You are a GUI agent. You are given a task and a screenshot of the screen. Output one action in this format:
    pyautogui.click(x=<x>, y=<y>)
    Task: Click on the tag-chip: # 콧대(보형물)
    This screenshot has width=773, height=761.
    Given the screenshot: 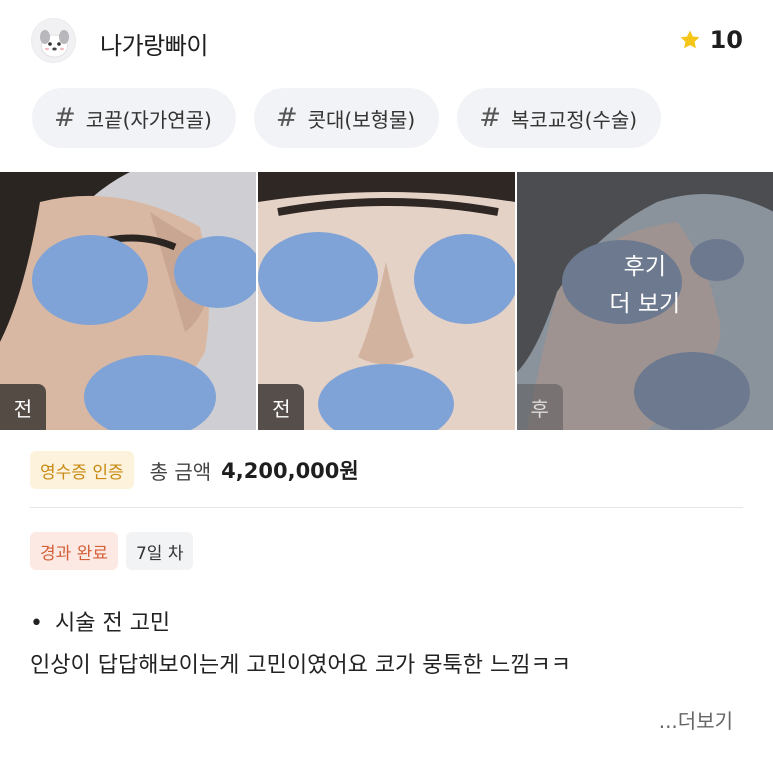 What is the action you would take?
    pyautogui.click(x=346, y=118)
    